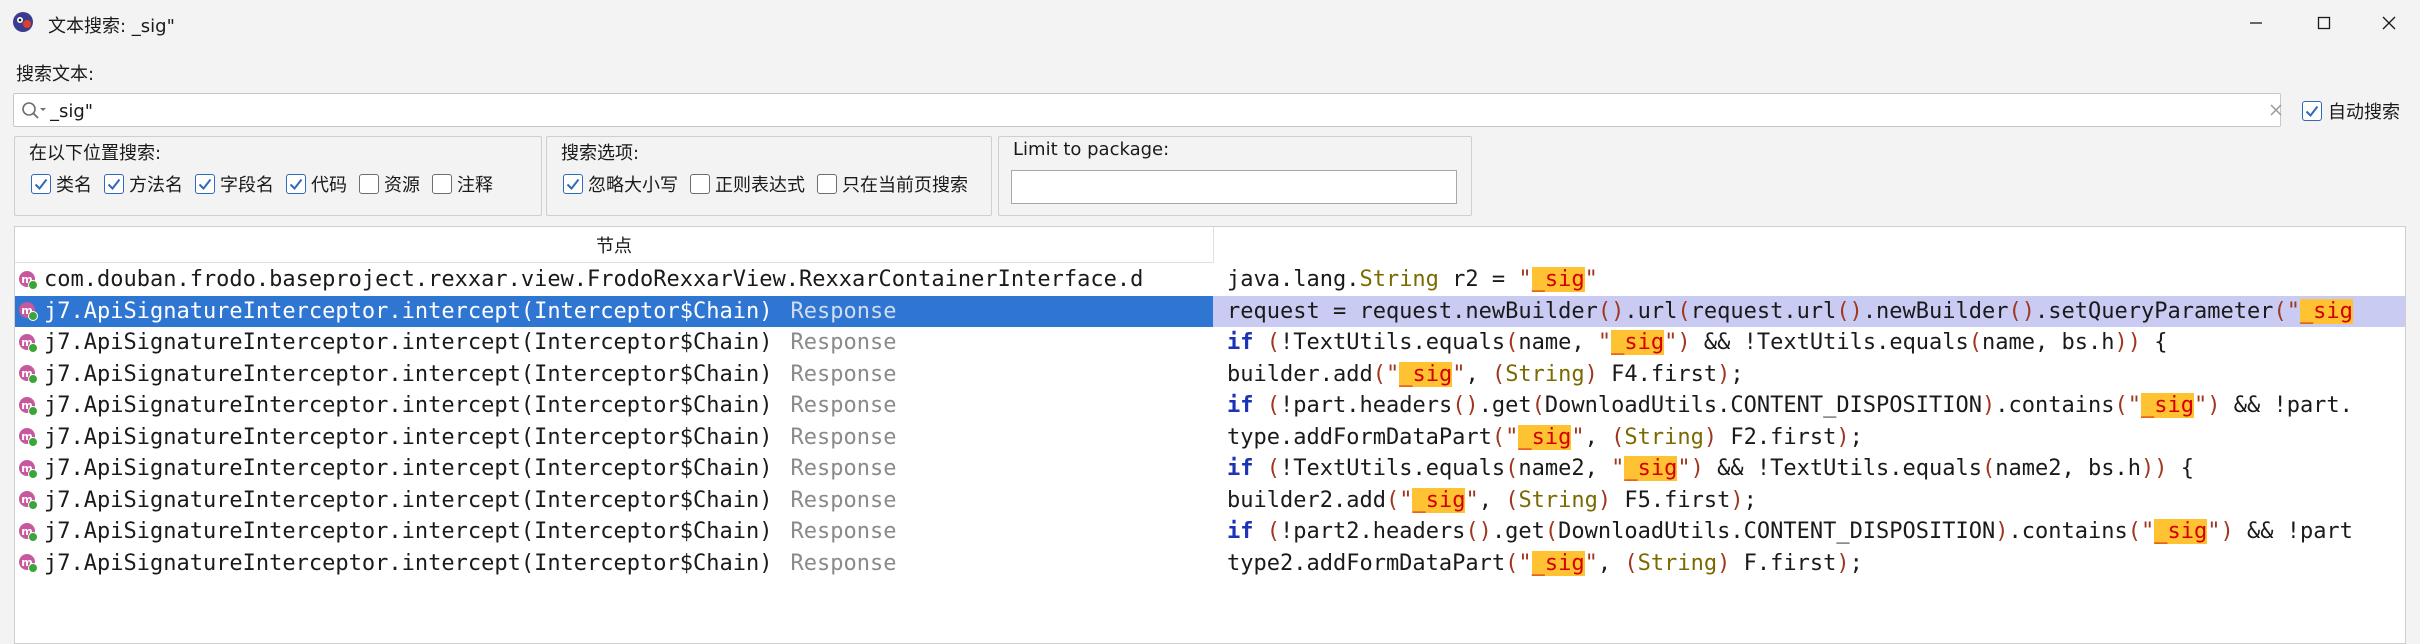 This screenshot has width=2420, height=644. I want to click on code-snippet-row: builder2.add(" _sig ", (String) F5.first);, so click(1809, 501).